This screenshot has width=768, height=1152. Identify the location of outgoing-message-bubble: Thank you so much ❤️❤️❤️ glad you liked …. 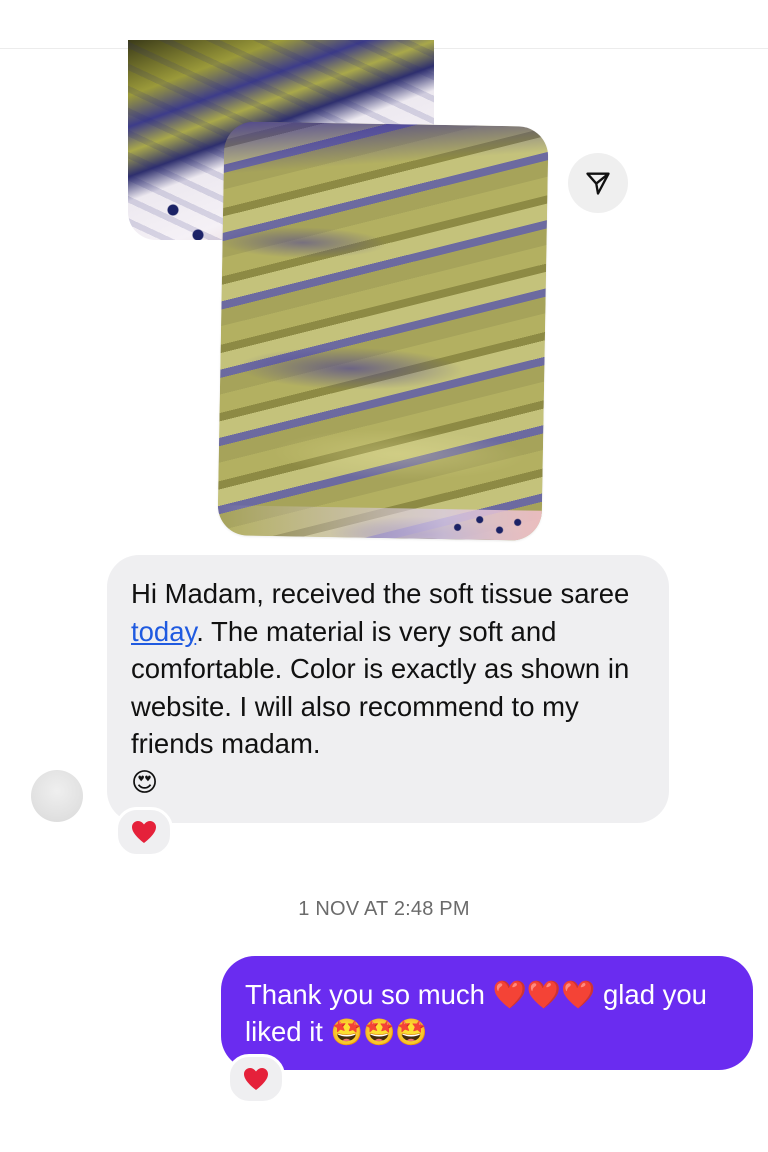
(487, 1013).